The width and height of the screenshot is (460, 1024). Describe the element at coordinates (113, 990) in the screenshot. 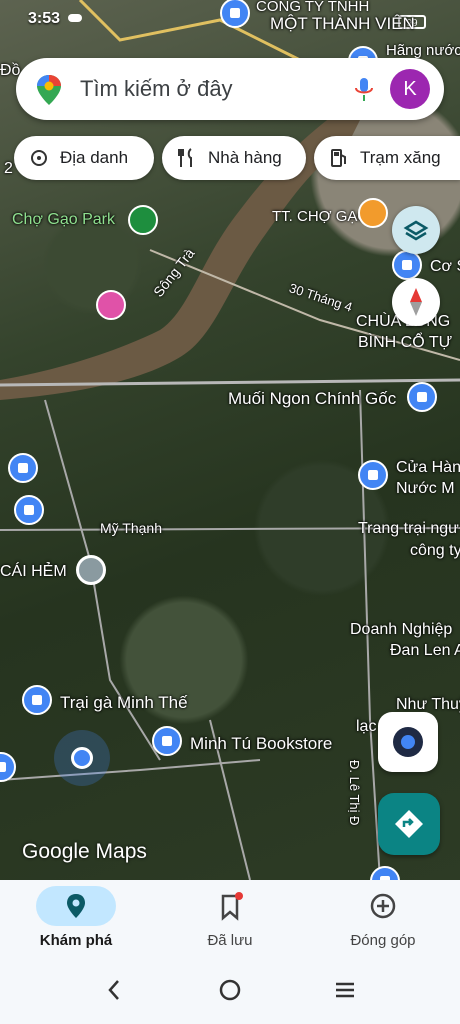

I see `back-chevron-icon` at that location.